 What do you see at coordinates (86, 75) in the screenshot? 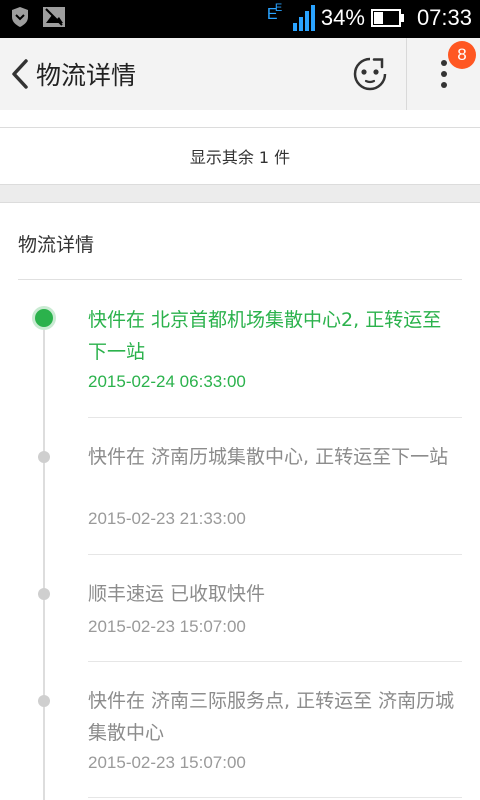
I see `page-title: 物流详情` at bounding box center [86, 75].